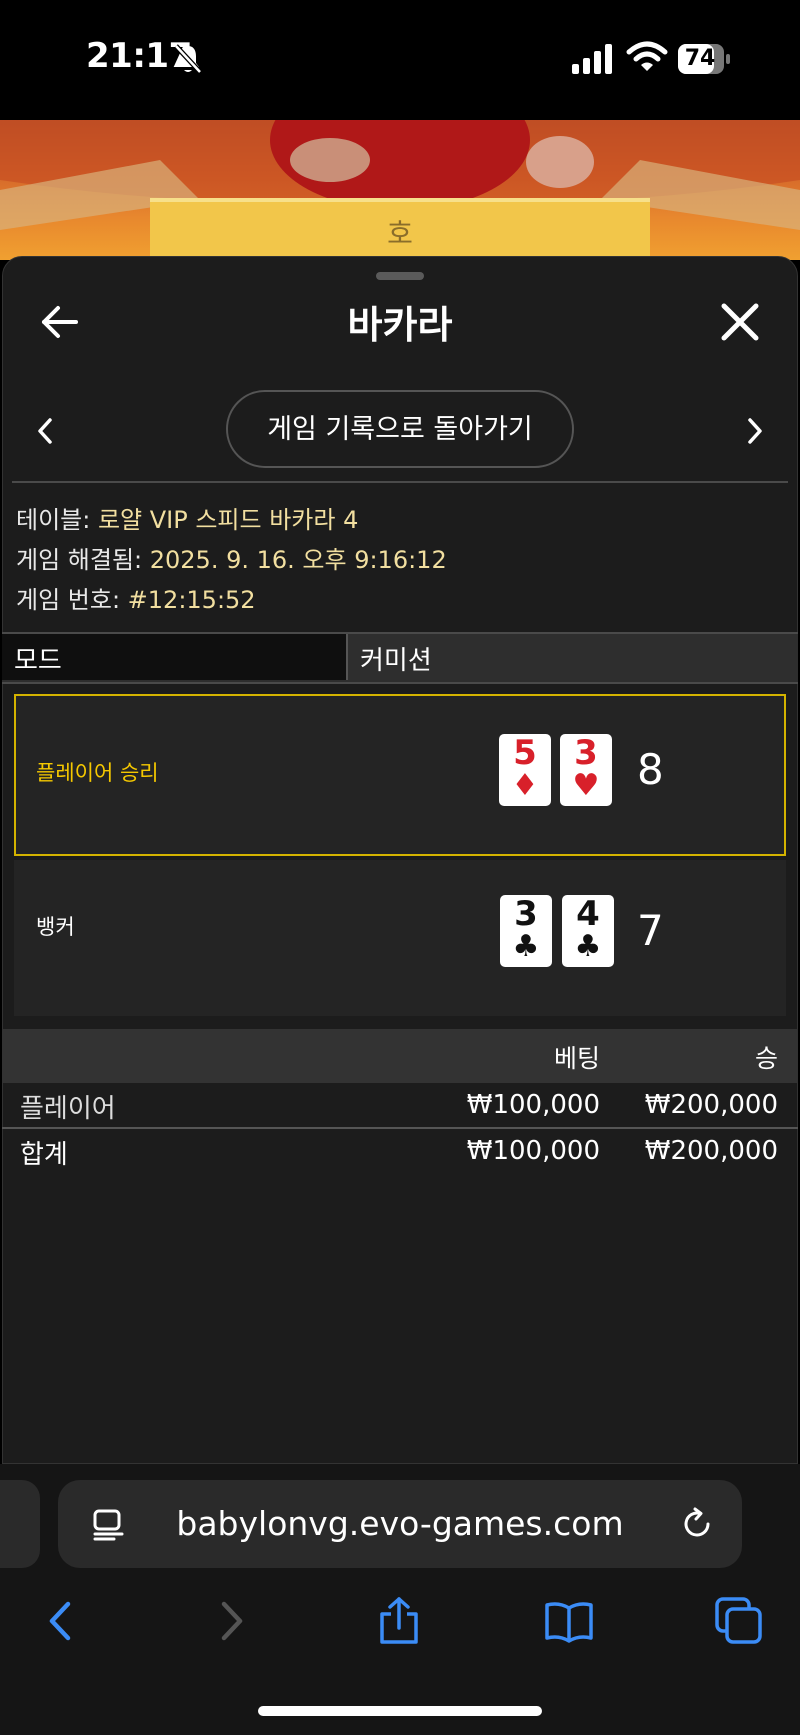 The width and height of the screenshot is (800, 1735). Describe the element at coordinates (188, 59) in the screenshot. I see `silent-bell-icon` at that location.